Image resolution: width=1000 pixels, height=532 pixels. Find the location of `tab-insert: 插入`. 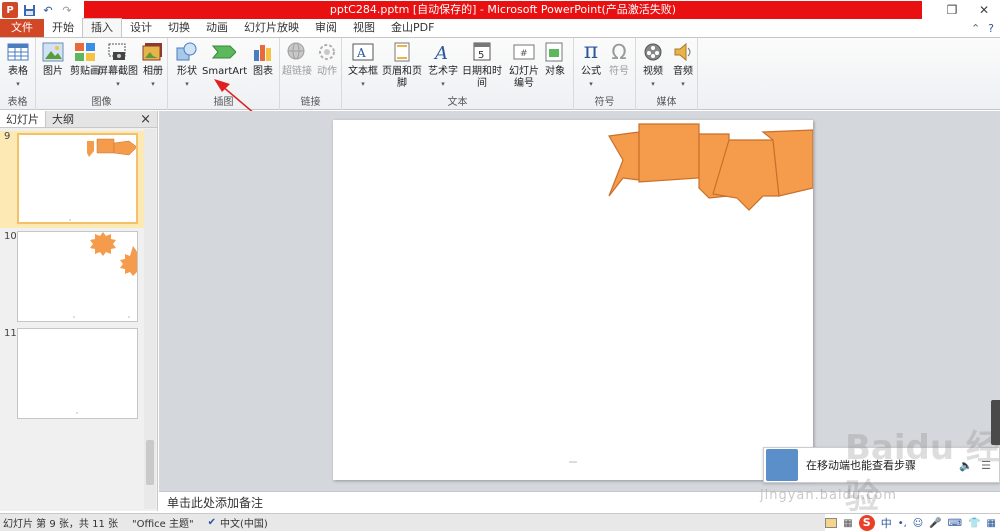

tab-insert: 插入 is located at coordinates (102, 27).